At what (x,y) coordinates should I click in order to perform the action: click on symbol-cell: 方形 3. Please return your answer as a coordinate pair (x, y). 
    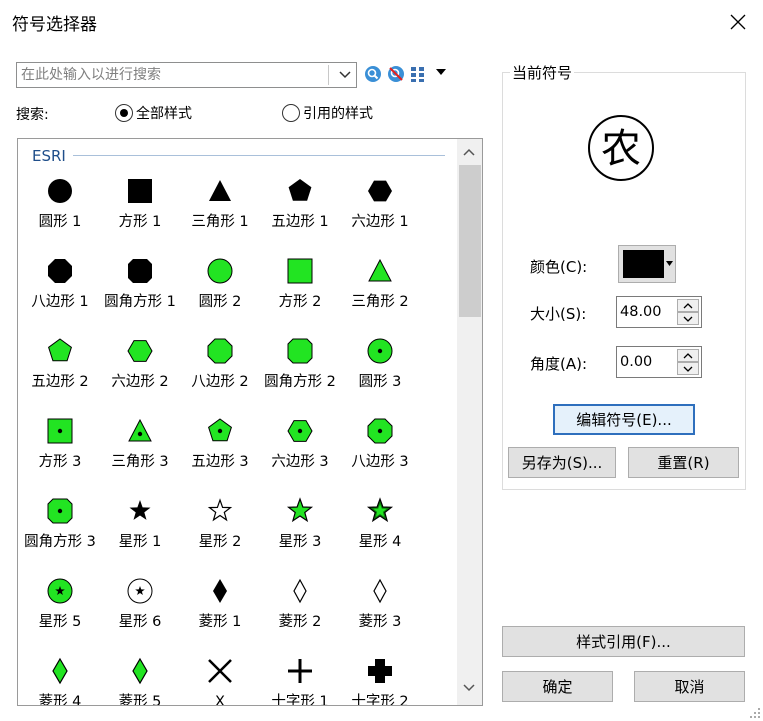
    Looking at the image, I should click on (60, 457).